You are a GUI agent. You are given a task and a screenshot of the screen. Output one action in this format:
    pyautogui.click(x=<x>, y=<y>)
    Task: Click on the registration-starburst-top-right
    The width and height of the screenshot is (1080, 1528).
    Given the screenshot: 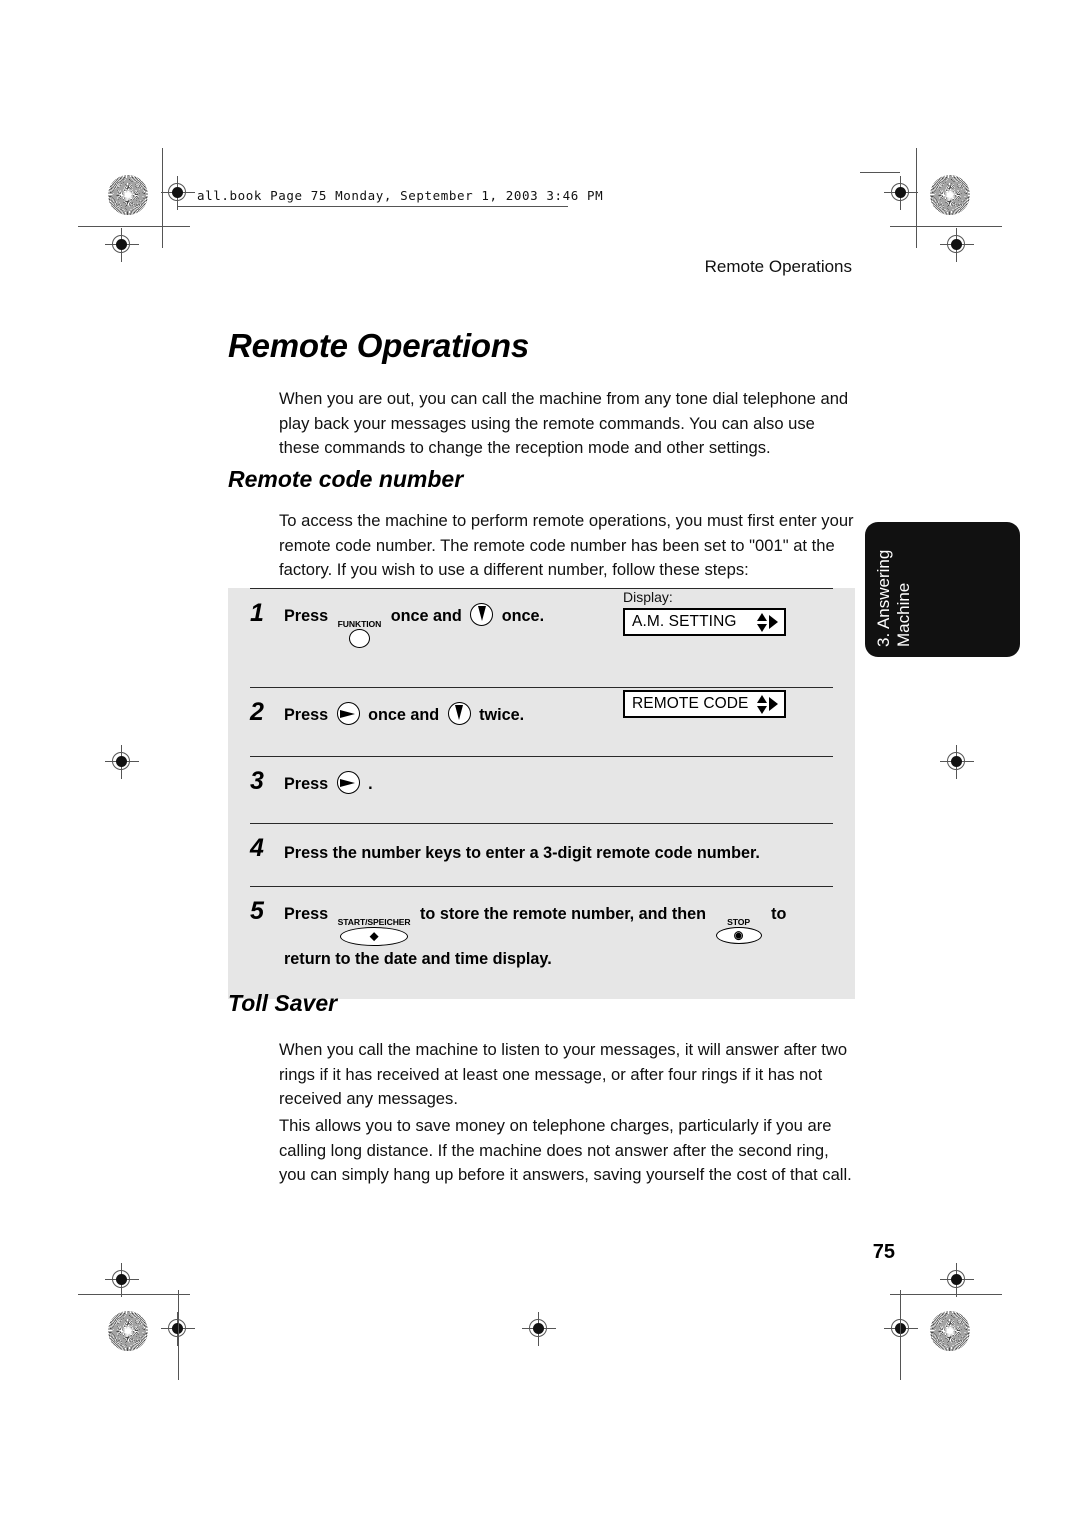 What is the action you would take?
    pyautogui.click(x=950, y=195)
    